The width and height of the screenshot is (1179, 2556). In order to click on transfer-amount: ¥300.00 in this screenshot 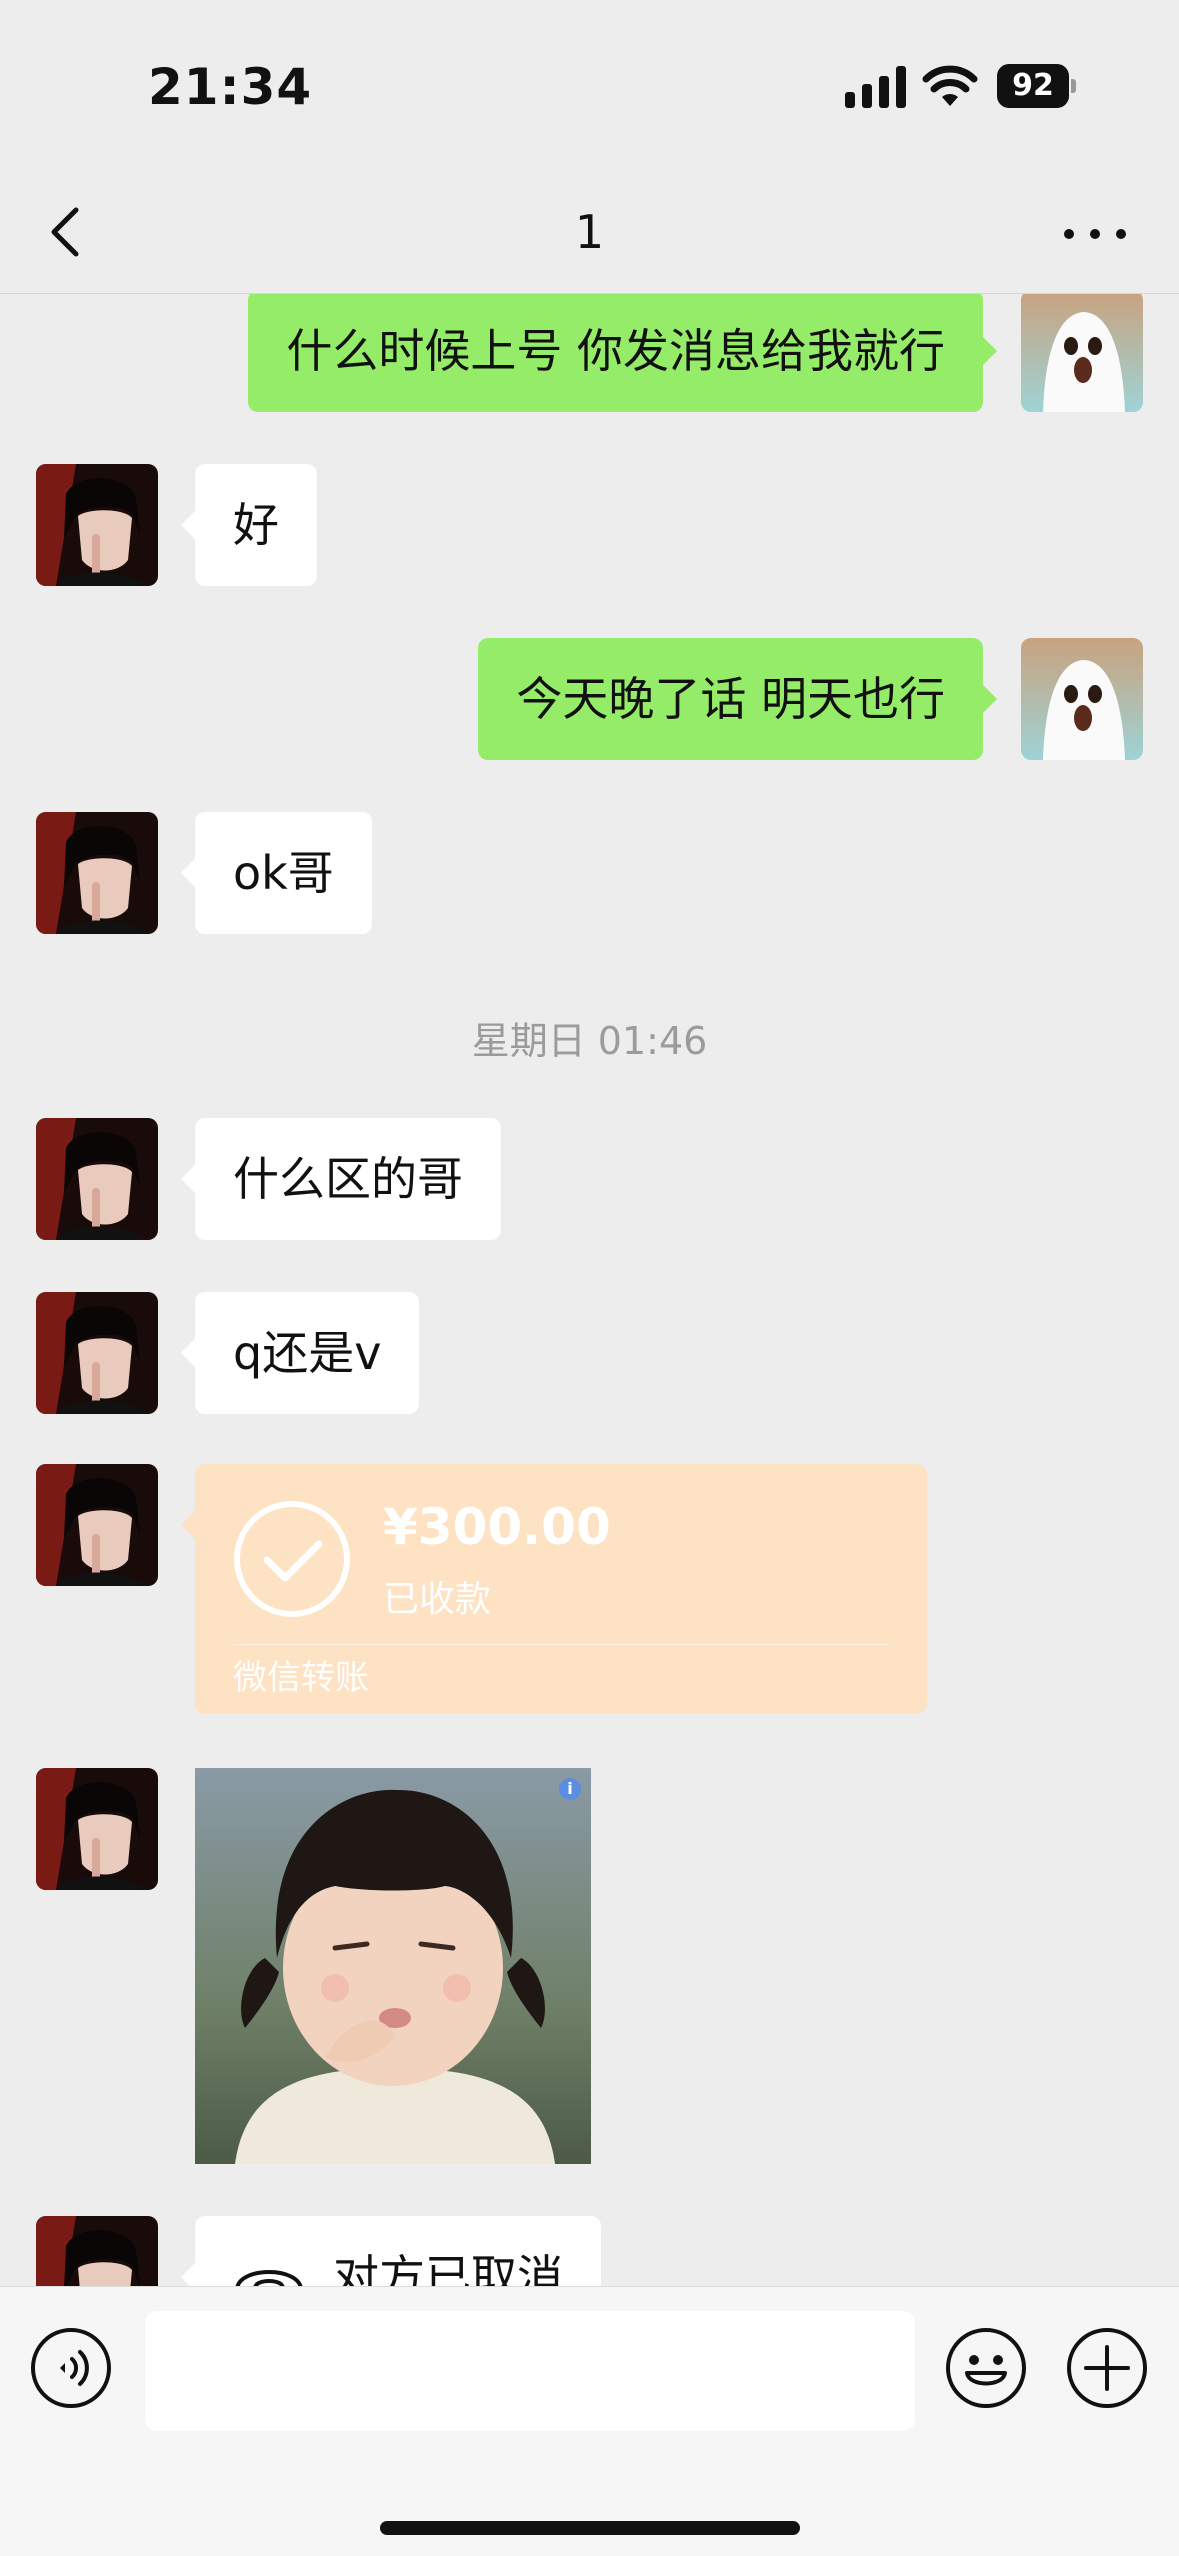, I will do `click(497, 1527)`.